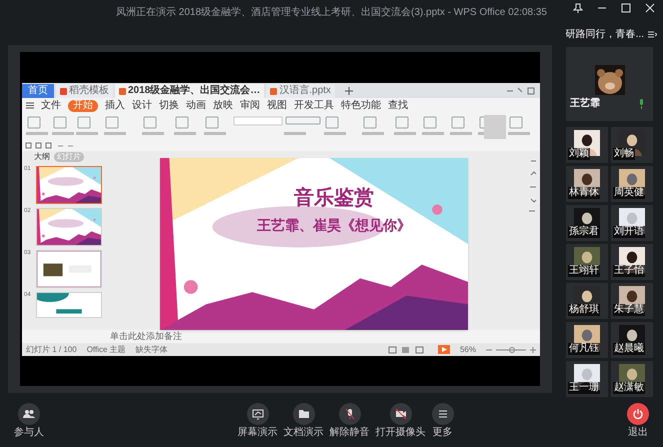 Image resolution: width=663 pixels, height=447 pixels. What do you see at coordinates (511, 350) in the screenshot?
I see `zoom-slider-drawing` at bounding box center [511, 350].